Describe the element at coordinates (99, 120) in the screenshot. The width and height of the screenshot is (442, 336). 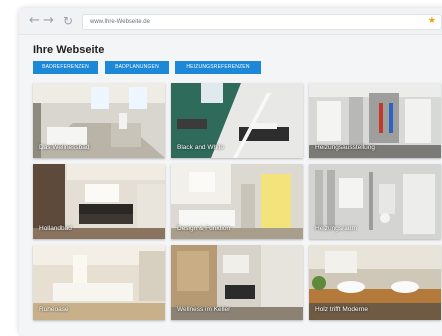
I see `gallery-tile-wellnessbad: Das Wellnessbad` at that location.